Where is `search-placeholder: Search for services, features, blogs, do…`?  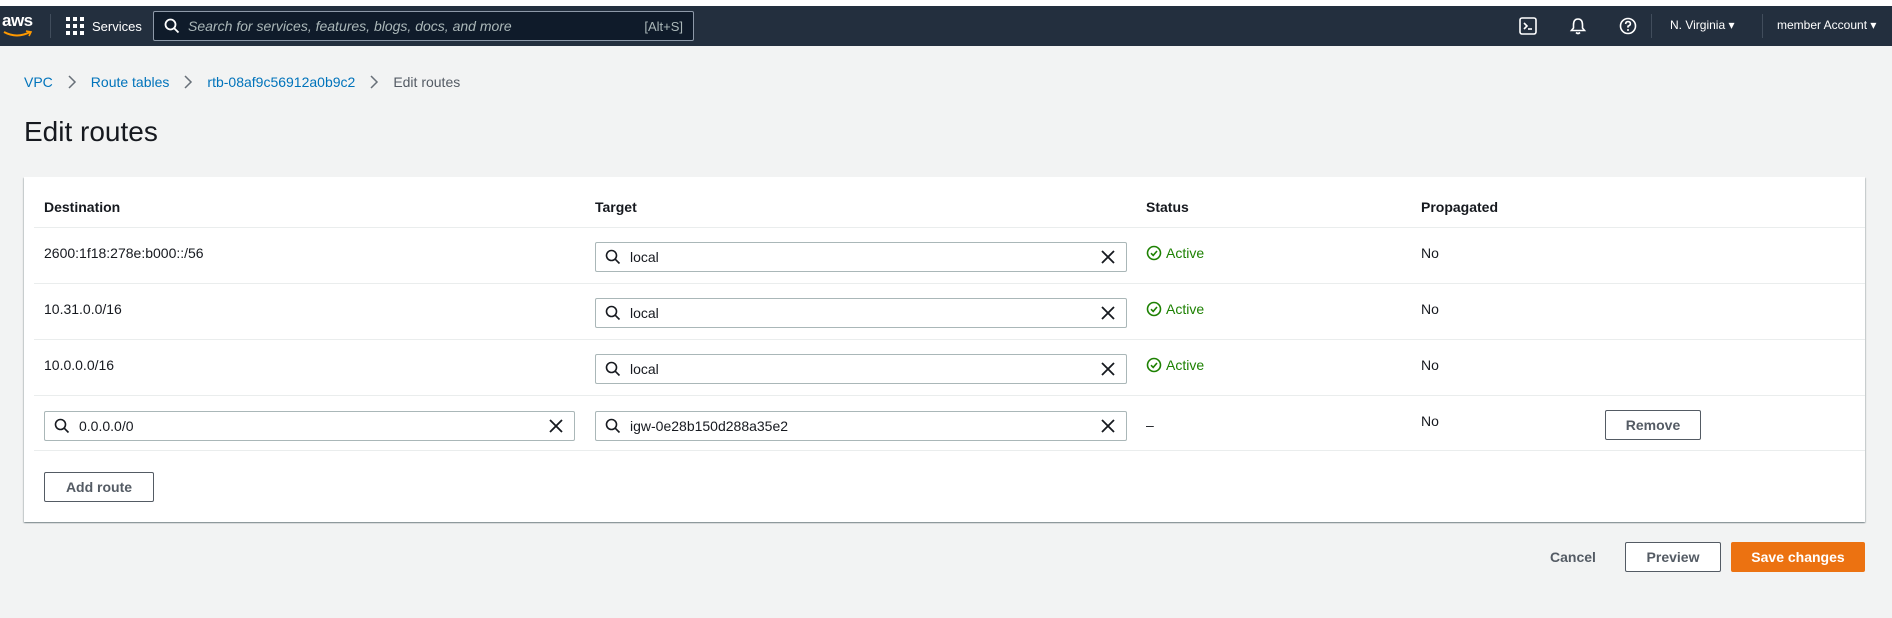 search-placeholder: Search for services, features, blogs, do… is located at coordinates (350, 26).